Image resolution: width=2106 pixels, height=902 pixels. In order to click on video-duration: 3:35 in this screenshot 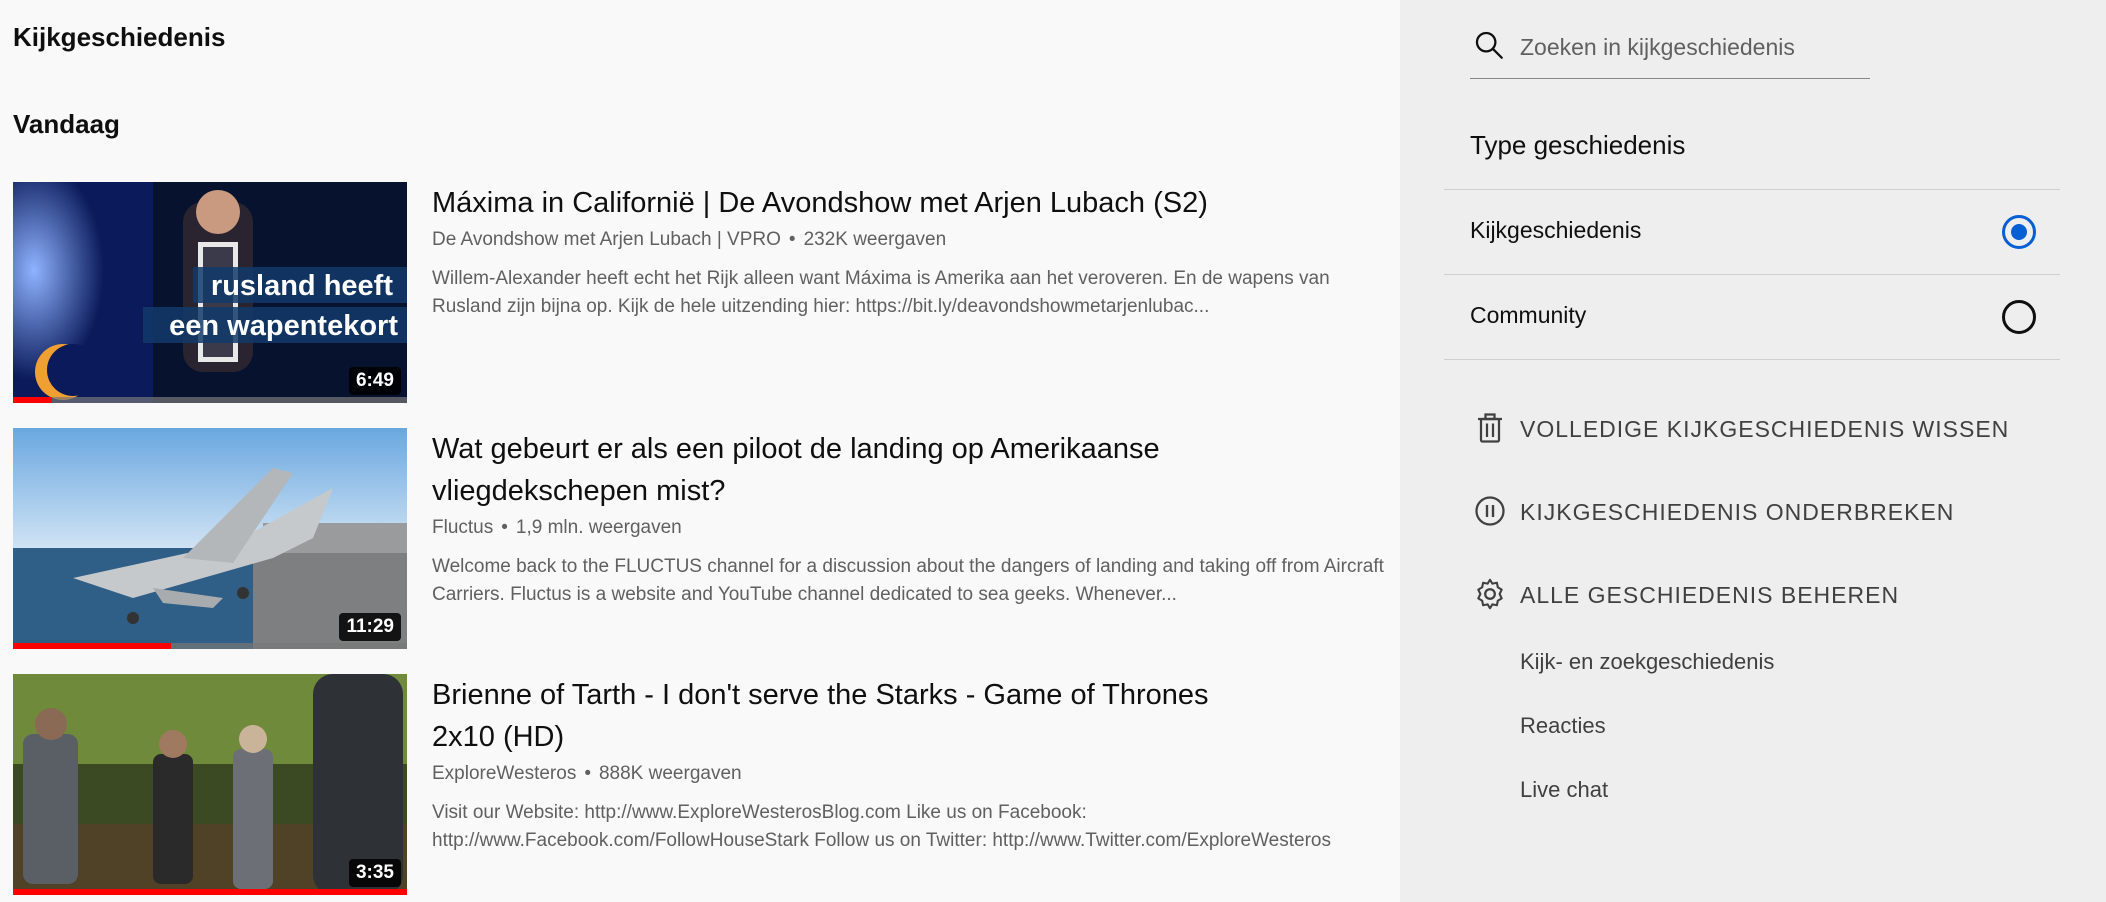, I will do `click(374, 873)`.